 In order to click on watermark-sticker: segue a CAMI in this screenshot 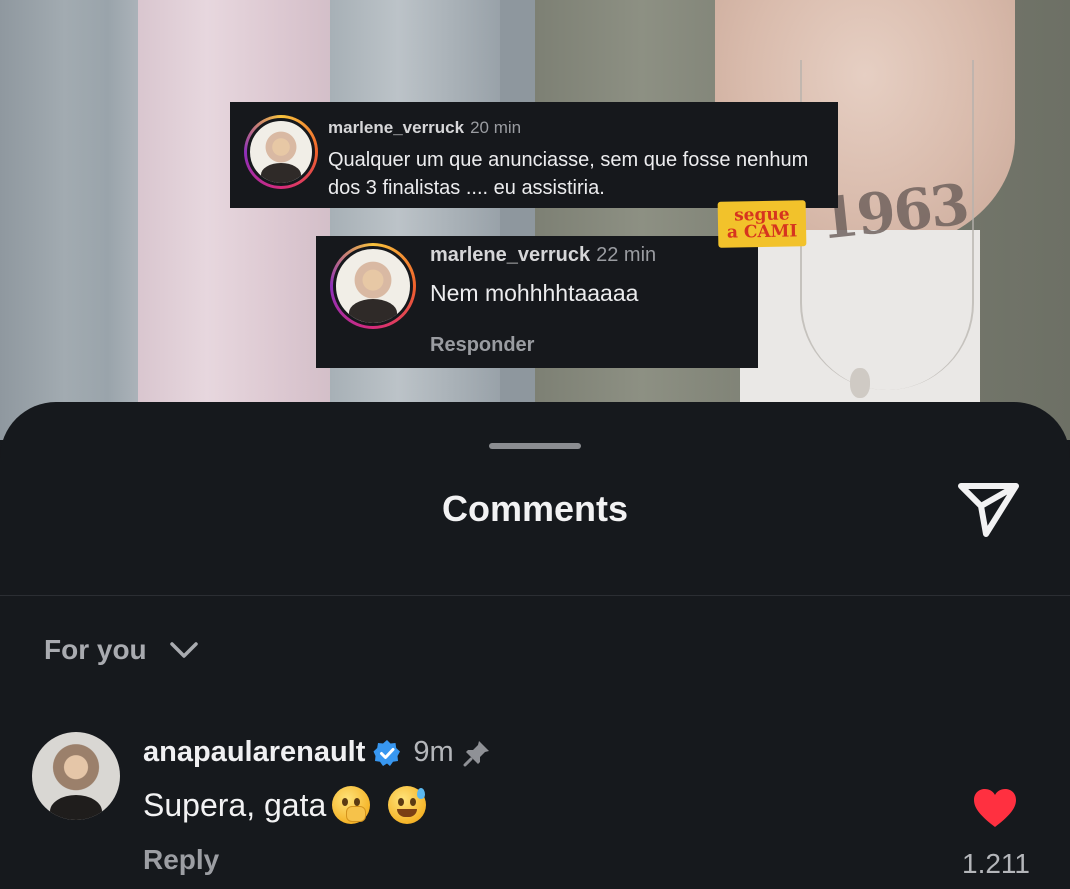, I will do `click(762, 224)`.